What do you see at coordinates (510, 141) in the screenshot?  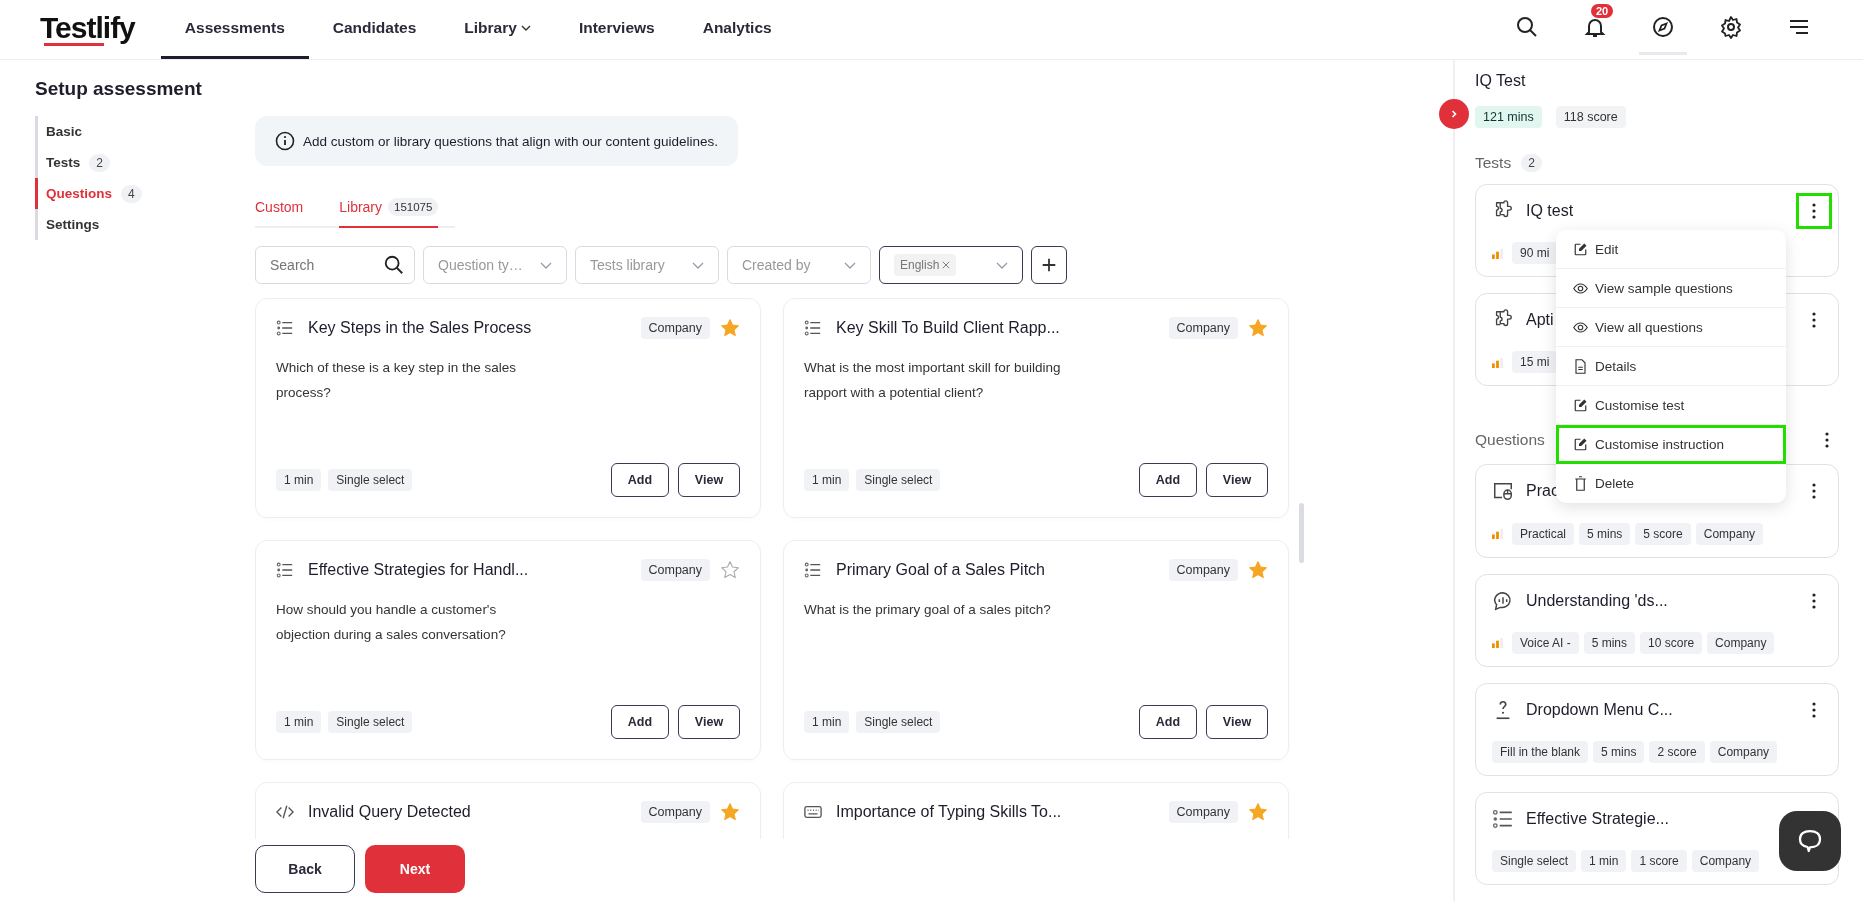 I see `info-text: Add custom or library questions that align with our content guidelines.` at bounding box center [510, 141].